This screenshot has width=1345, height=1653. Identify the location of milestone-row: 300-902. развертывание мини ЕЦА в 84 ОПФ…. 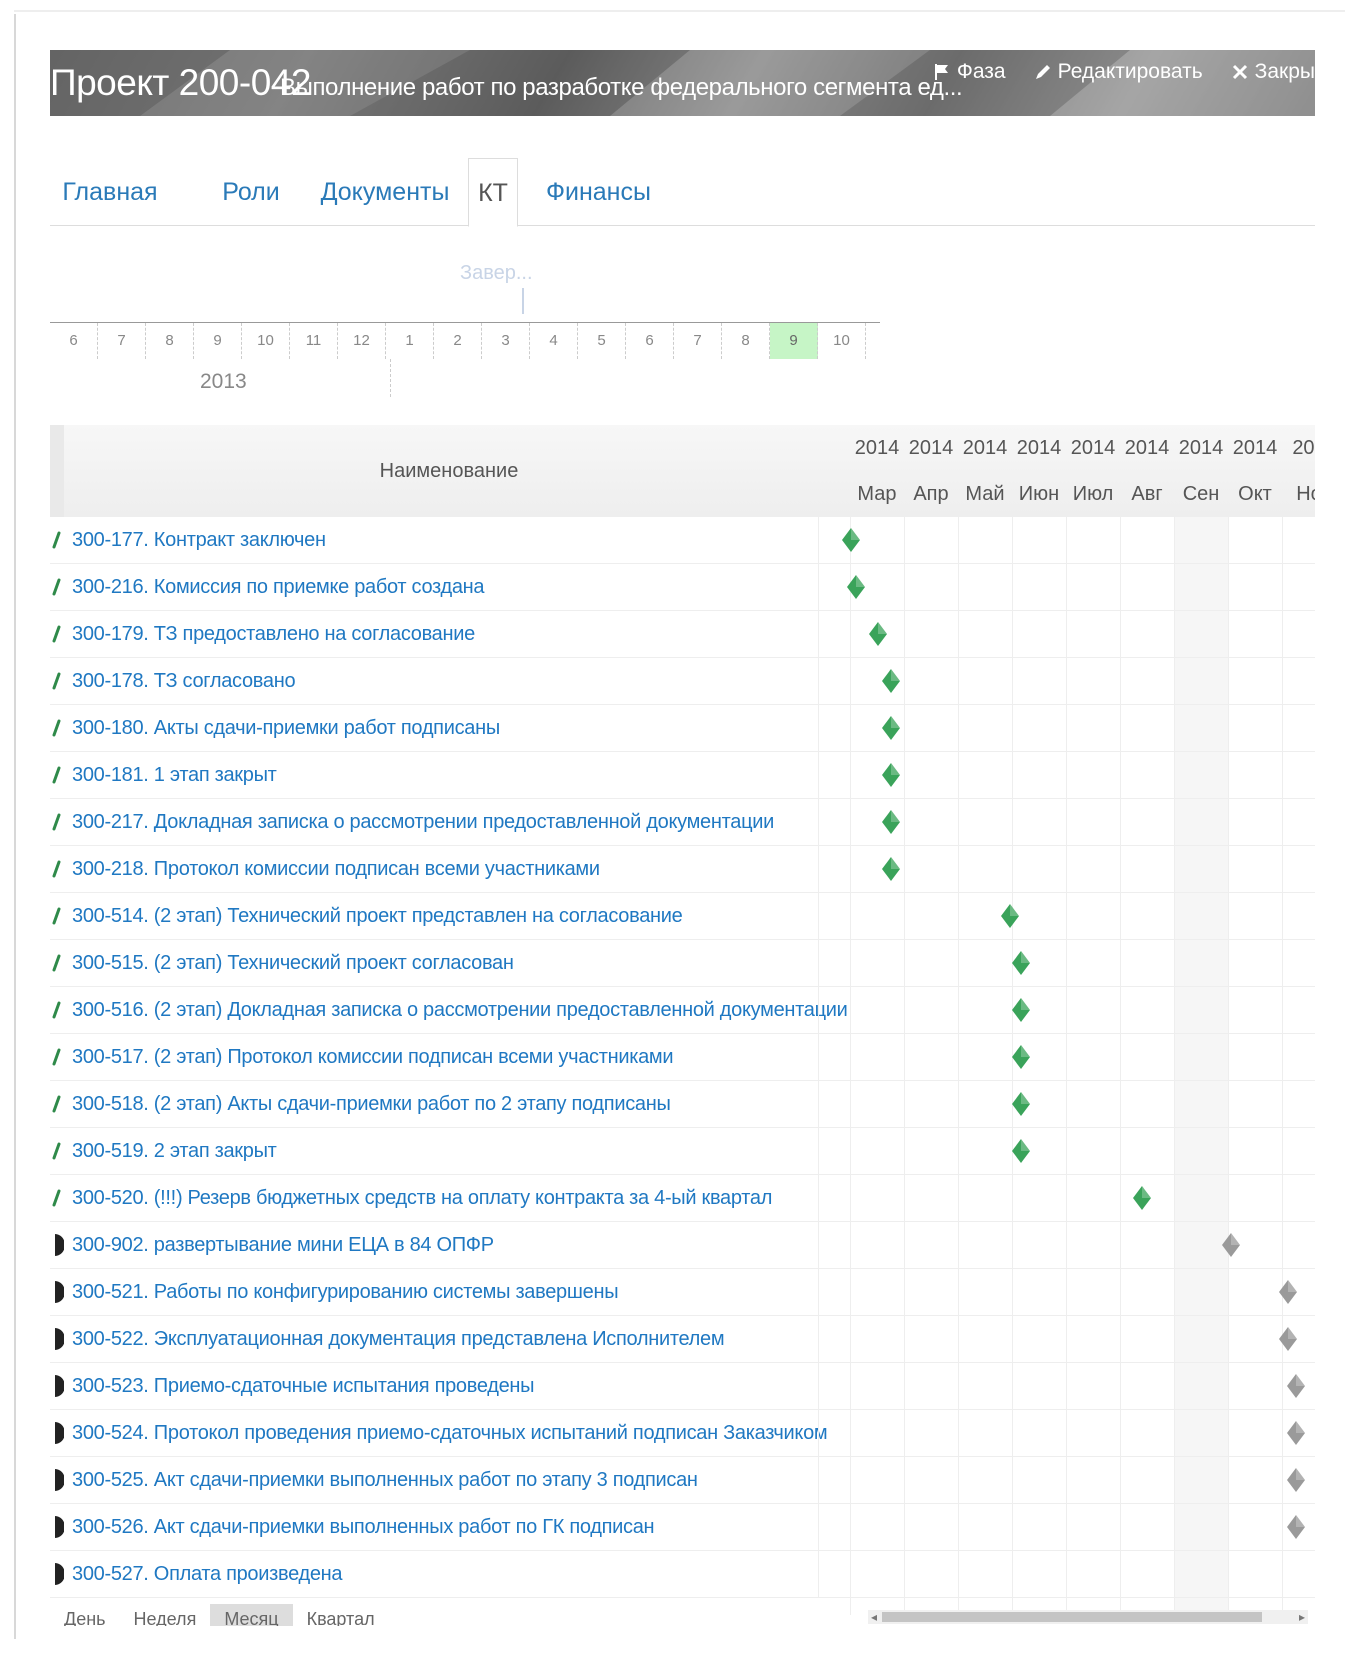
(682, 1245).